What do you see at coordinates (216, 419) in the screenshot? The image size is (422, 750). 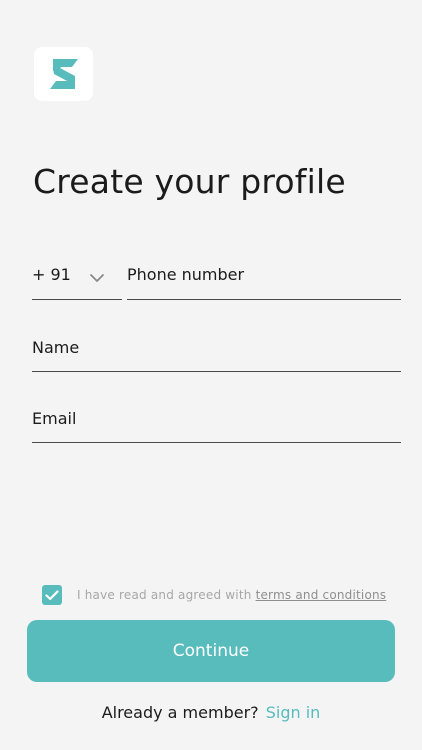 I see `email-input` at bounding box center [216, 419].